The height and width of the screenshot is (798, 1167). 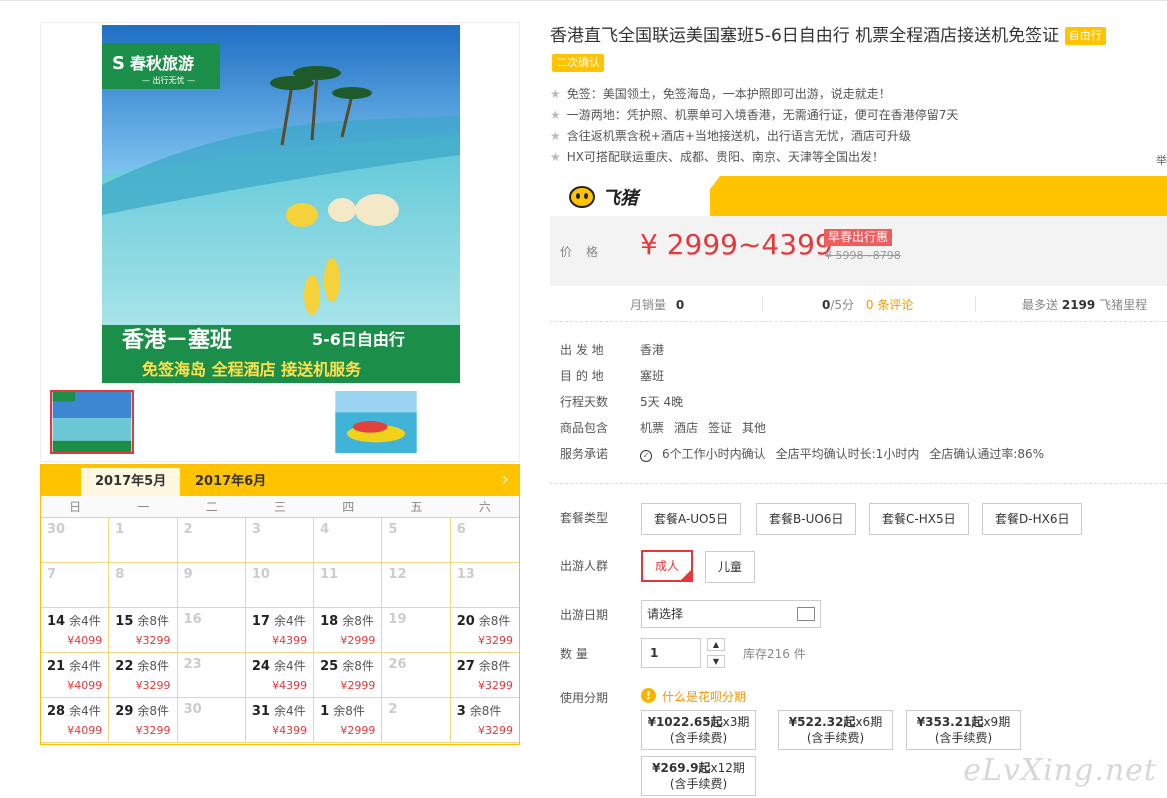 What do you see at coordinates (691, 519) in the screenshot?
I see `package-a-button: 套餐A-UO5日` at bounding box center [691, 519].